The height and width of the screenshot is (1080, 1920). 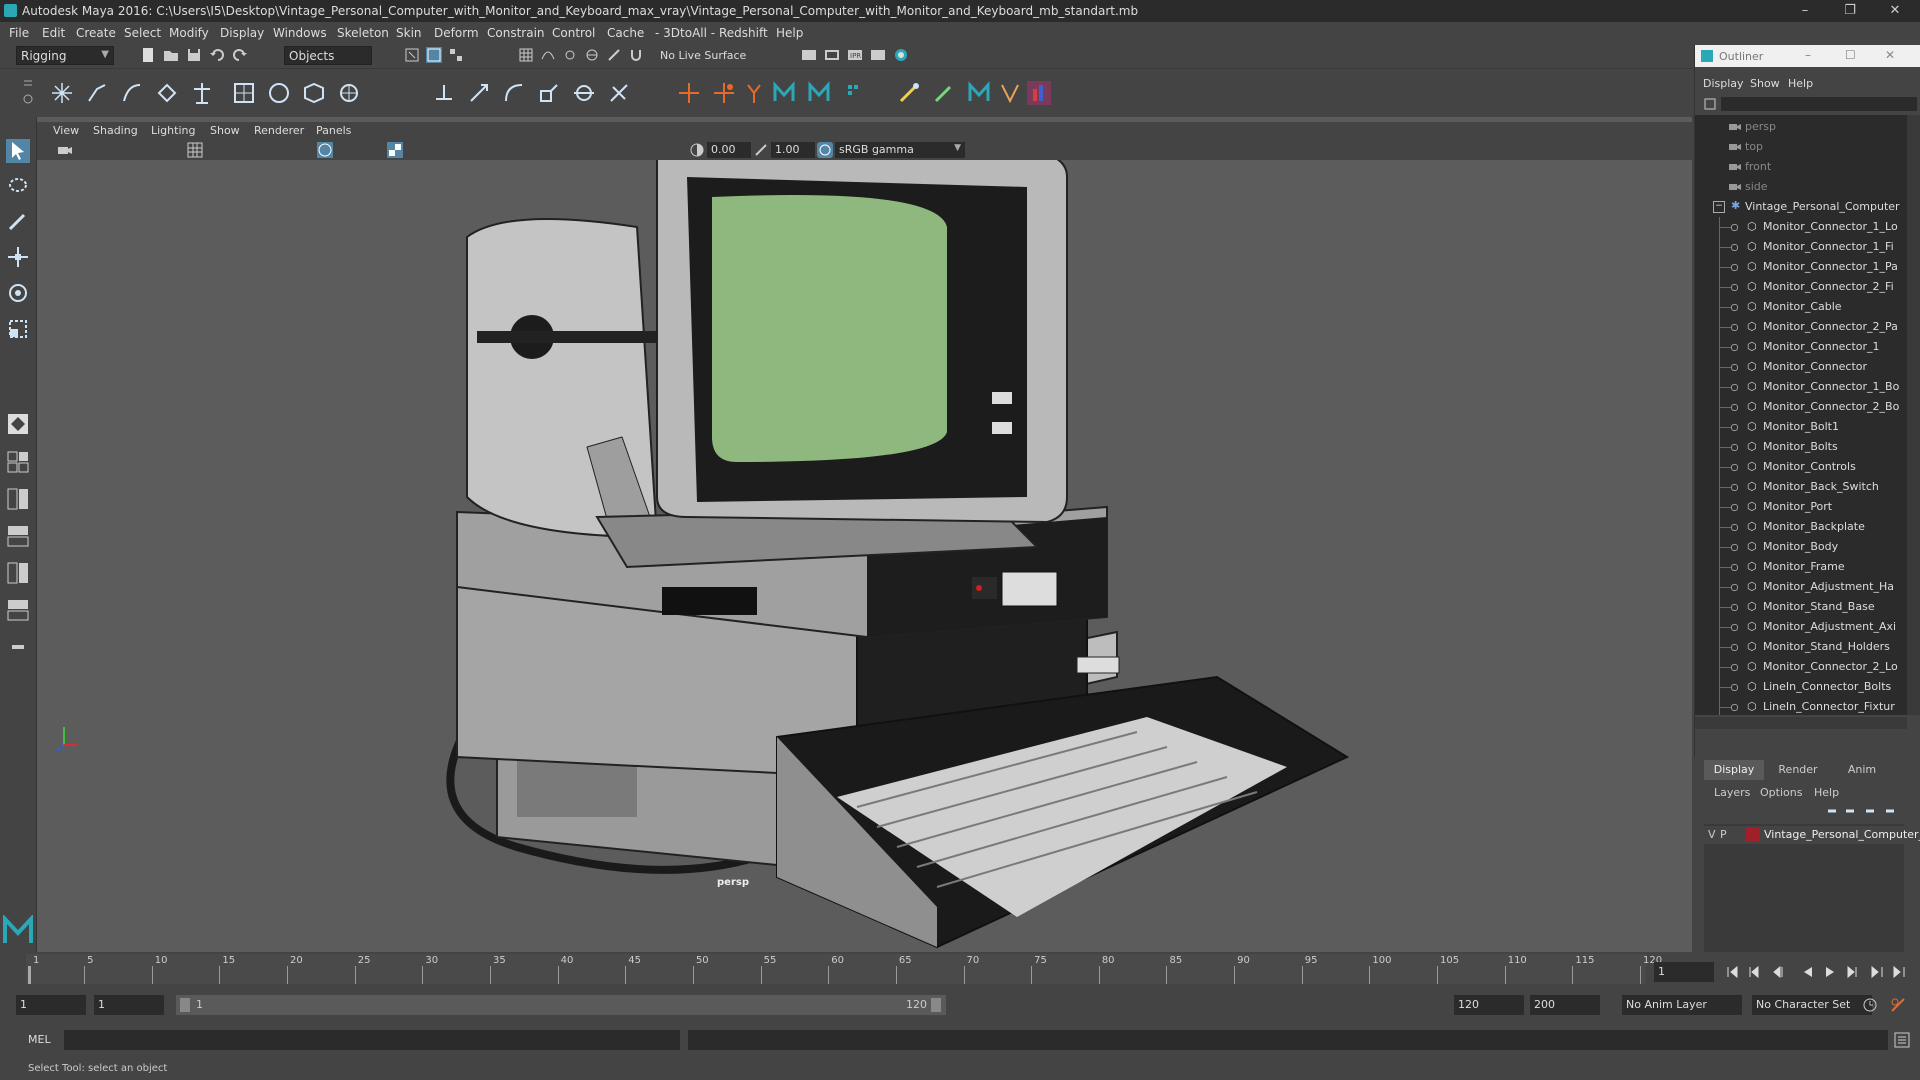 What do you see at coordinates (619, 93) in the screenshot?
I see `pole-vector-icon` at bounding box center [619, 93].